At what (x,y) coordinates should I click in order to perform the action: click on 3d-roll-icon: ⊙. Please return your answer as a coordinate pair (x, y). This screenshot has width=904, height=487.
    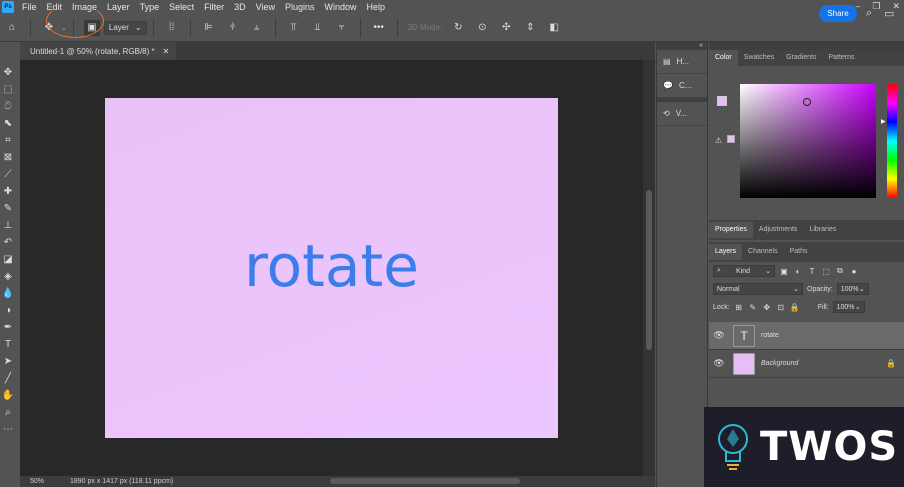
    Looking at the image, I should click on (482, 28).